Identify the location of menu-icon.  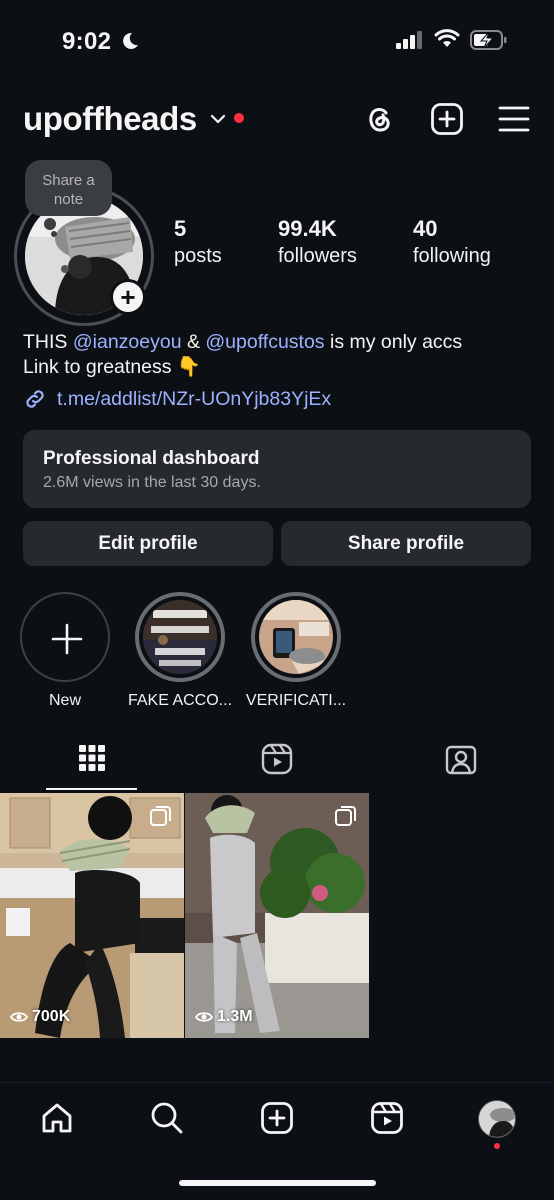
(514, 119).